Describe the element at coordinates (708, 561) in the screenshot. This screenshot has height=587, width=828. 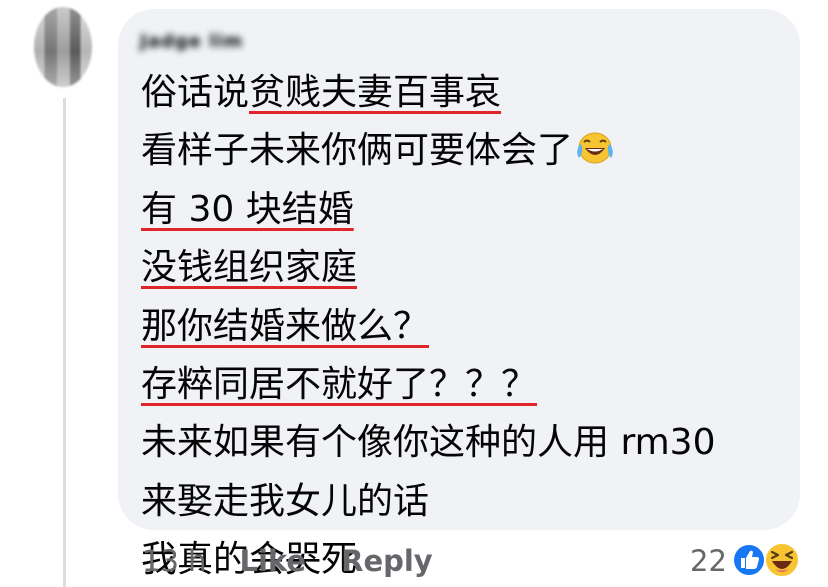
I see `reaction-count: 22` at that location.